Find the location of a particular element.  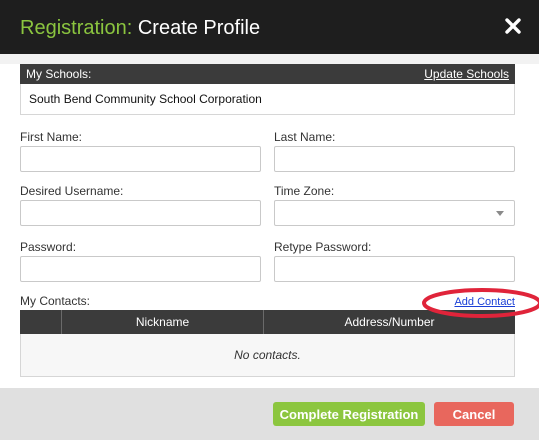

contacts-label: My Contacts: is located at coordinates (55, 301).